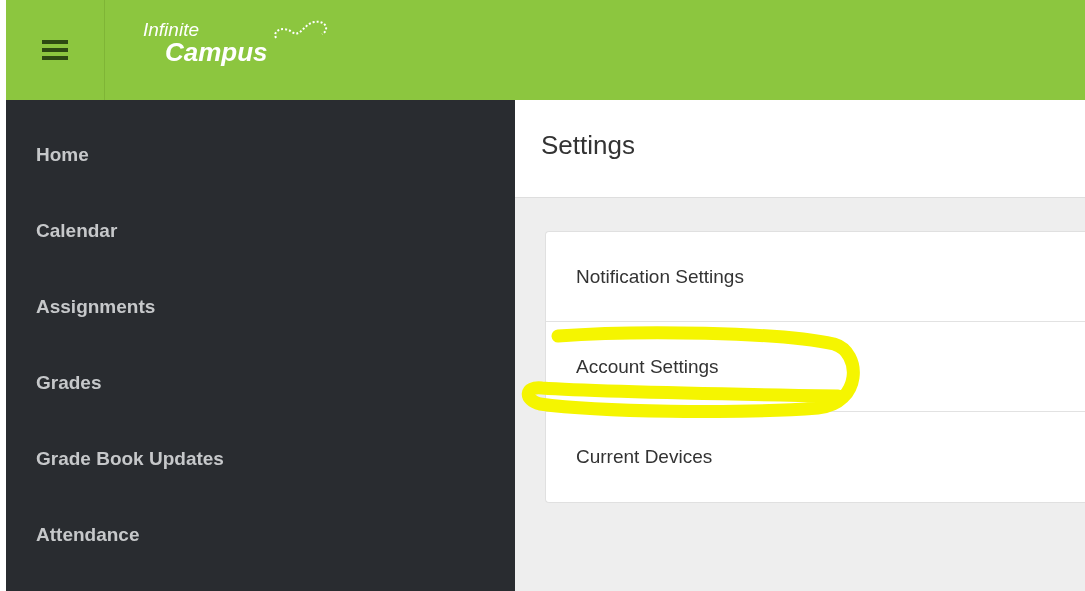 This screenshot has height=591, width=1085. I want to click on sidebar-item: Attendance, so click(260, 542).